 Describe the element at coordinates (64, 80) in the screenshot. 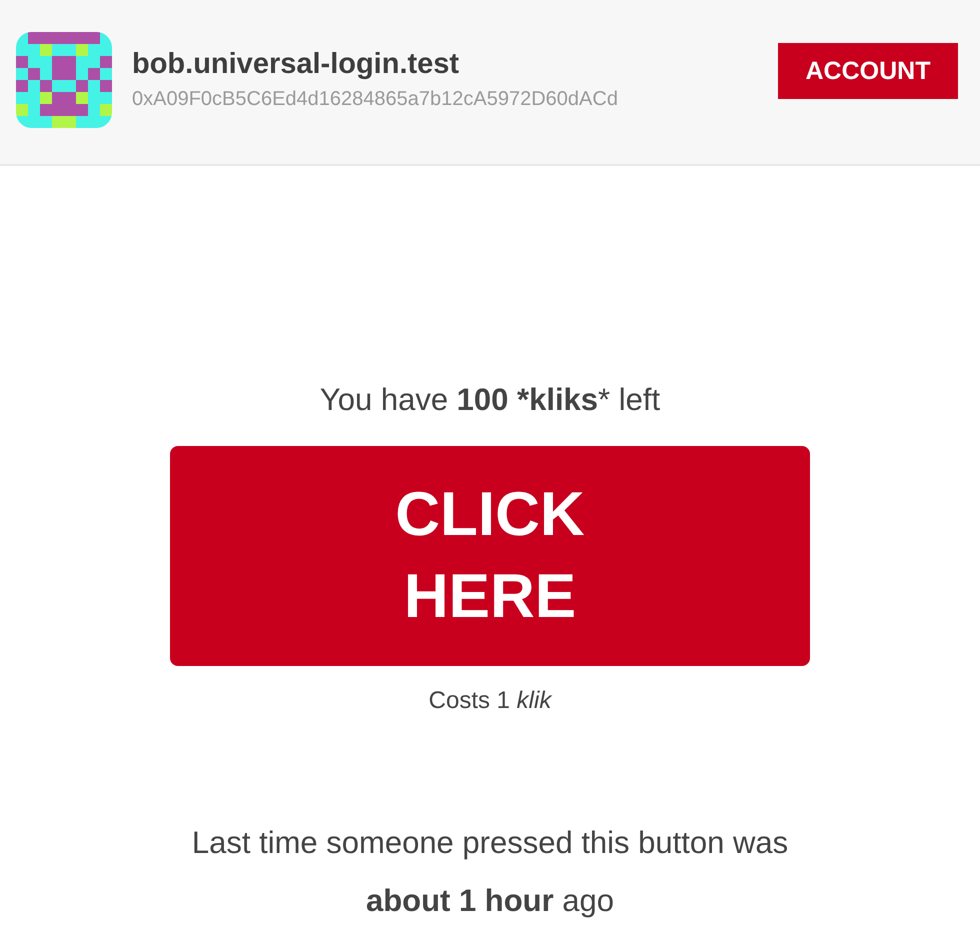

I see `avatar-icon` at that location.